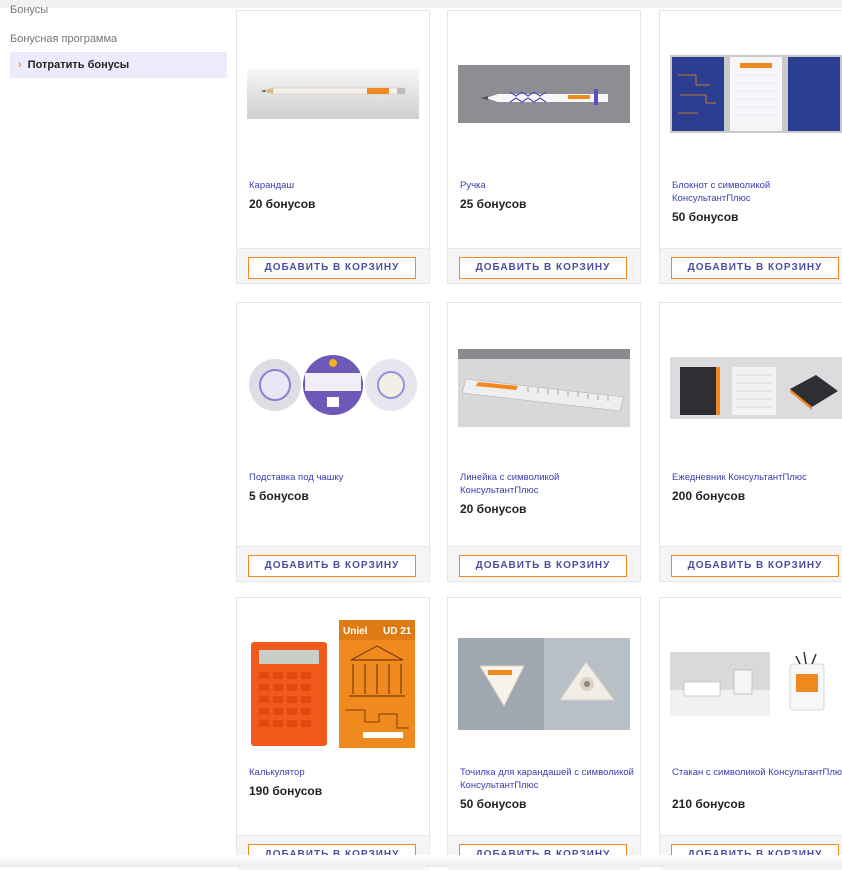  I want to click on product-name: Карандаш, so click(337, 185).